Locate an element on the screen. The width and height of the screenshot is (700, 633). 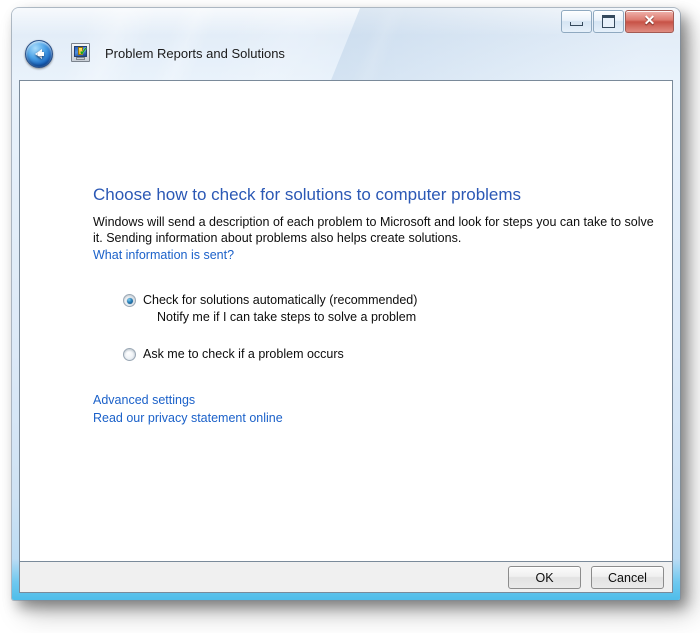
close-icon: ✕ is located at coordinates (649, 21).